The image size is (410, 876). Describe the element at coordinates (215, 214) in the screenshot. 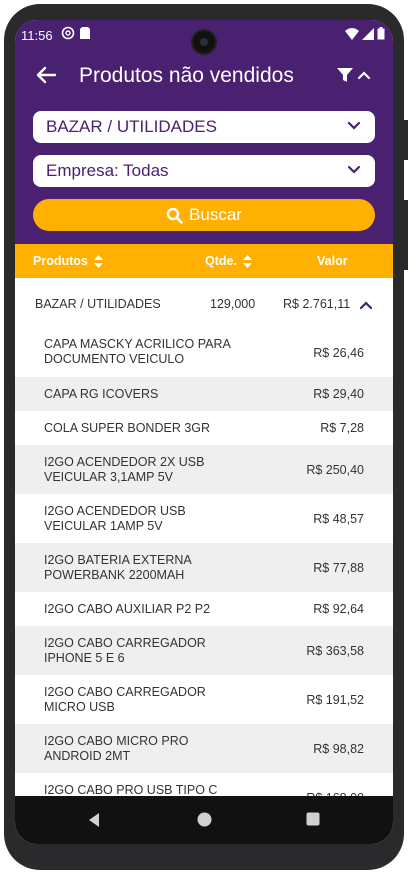

I see `search-button-label: Buscar` at that location.